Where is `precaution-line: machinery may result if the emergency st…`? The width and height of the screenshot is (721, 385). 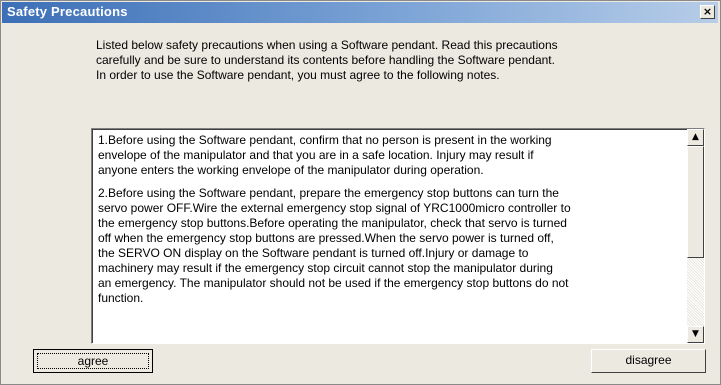 precaution-line: machinery may result if the emergency st… is located at coordinates (325, 268).